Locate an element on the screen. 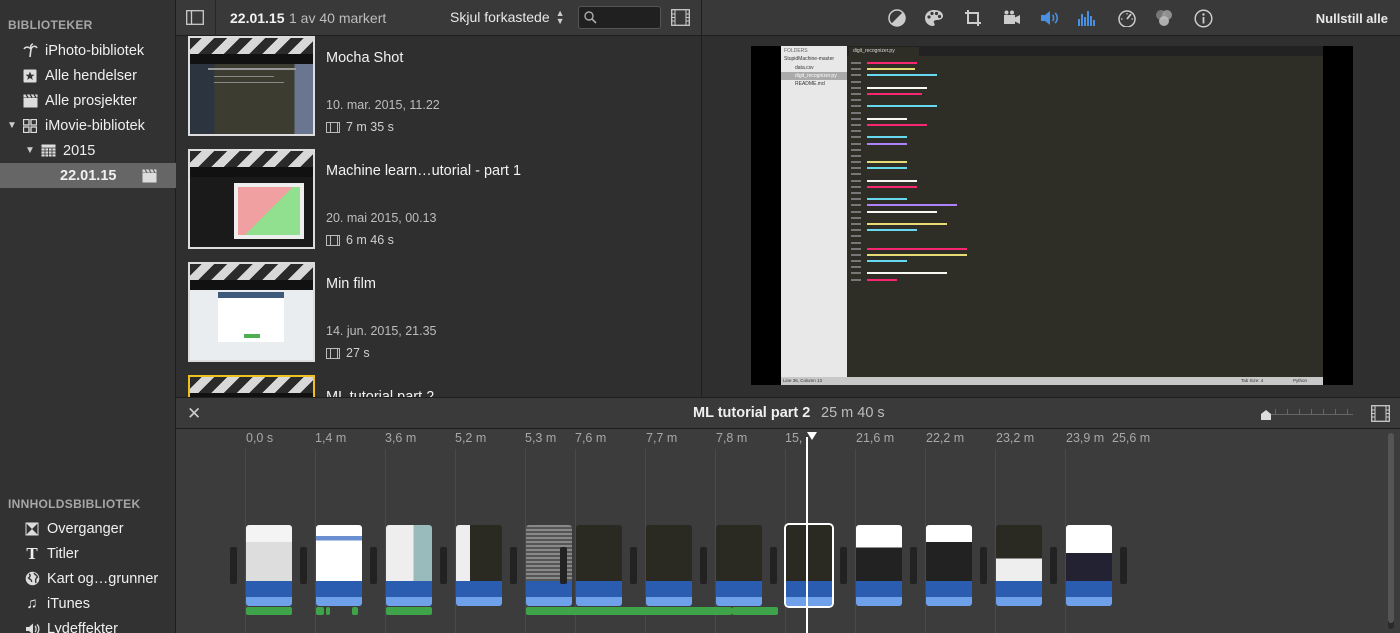  zoom-slider-thumb is located at coordinates (1266, 415).